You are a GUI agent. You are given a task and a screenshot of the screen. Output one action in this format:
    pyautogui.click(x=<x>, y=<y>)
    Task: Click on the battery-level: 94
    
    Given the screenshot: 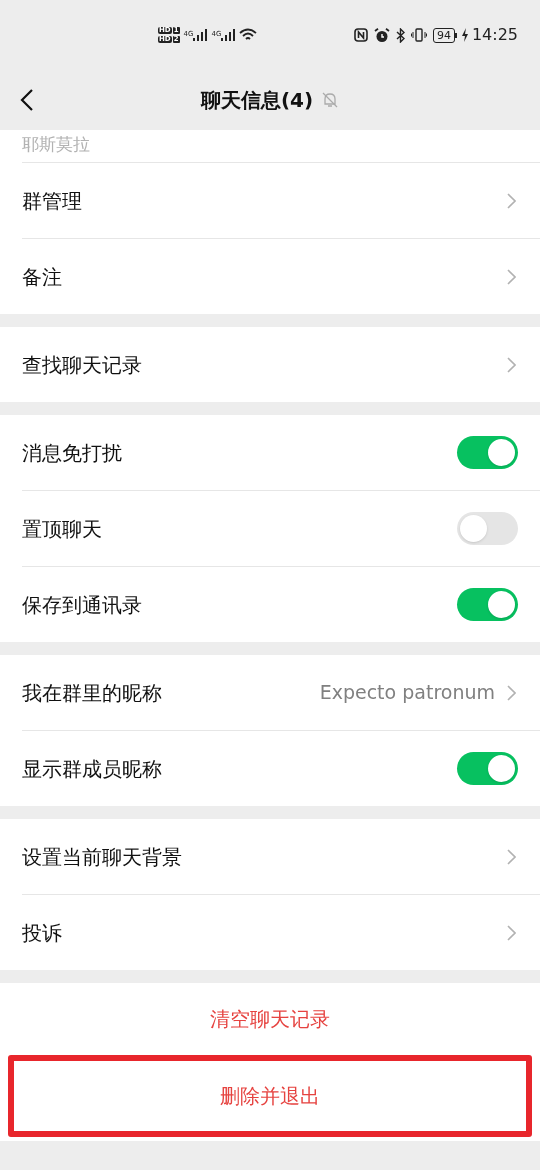 What is the action you would take?
    pyautogui.click(x=443, y=35)
    